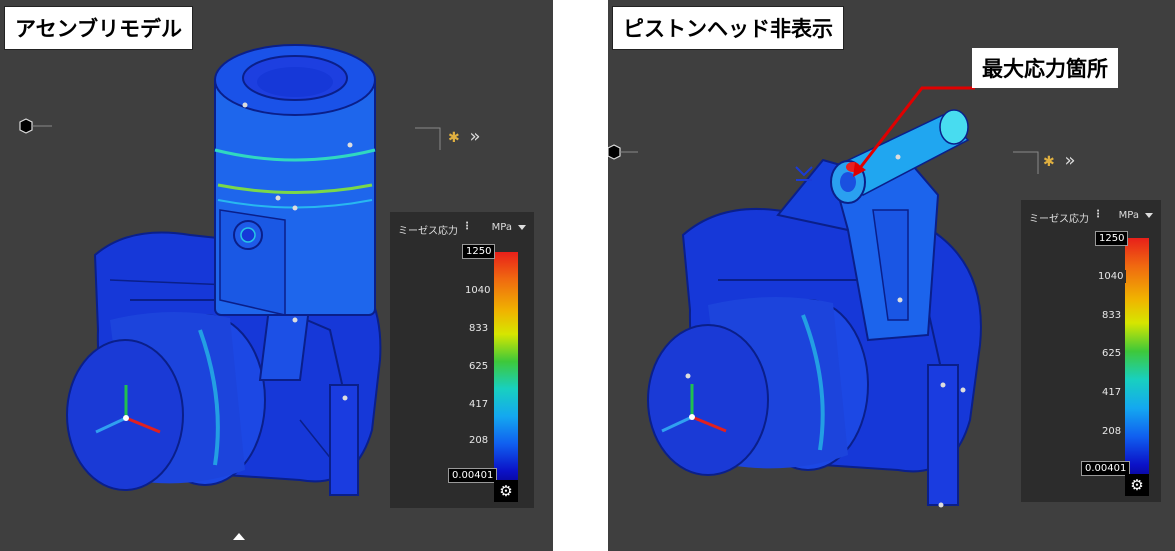  I want to click on chevron-up-icon, so click(239, 536).